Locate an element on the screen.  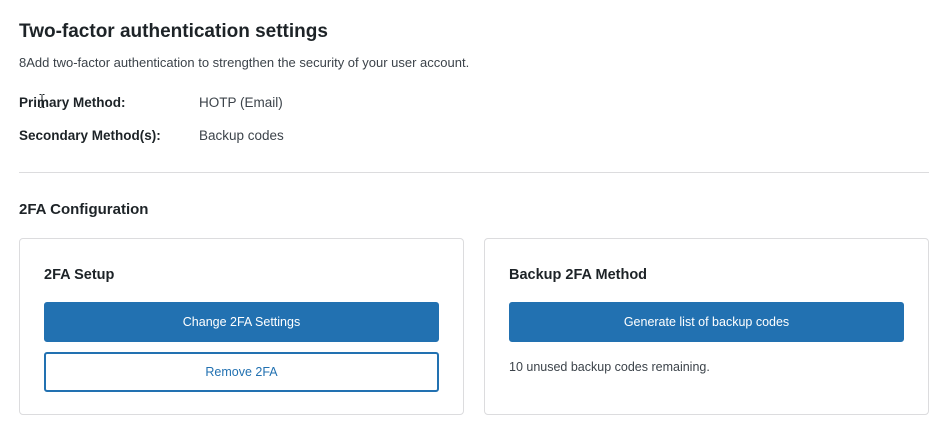
backup-codes-remaining-text: 10 unused backup codes remaining. is located at coordinates (609, 367).